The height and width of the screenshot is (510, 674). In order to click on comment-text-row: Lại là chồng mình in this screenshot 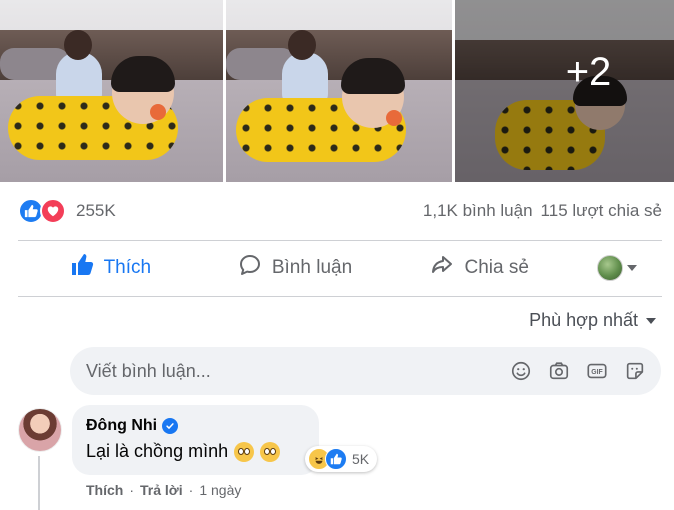, I will do `click(195, 451)`.